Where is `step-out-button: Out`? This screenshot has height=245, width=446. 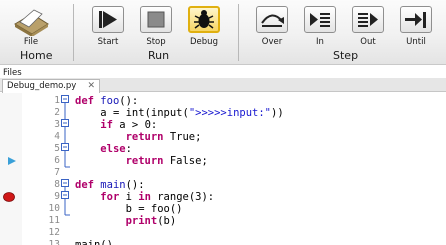 step-out-button: Out is located at coordinates (368, 26).